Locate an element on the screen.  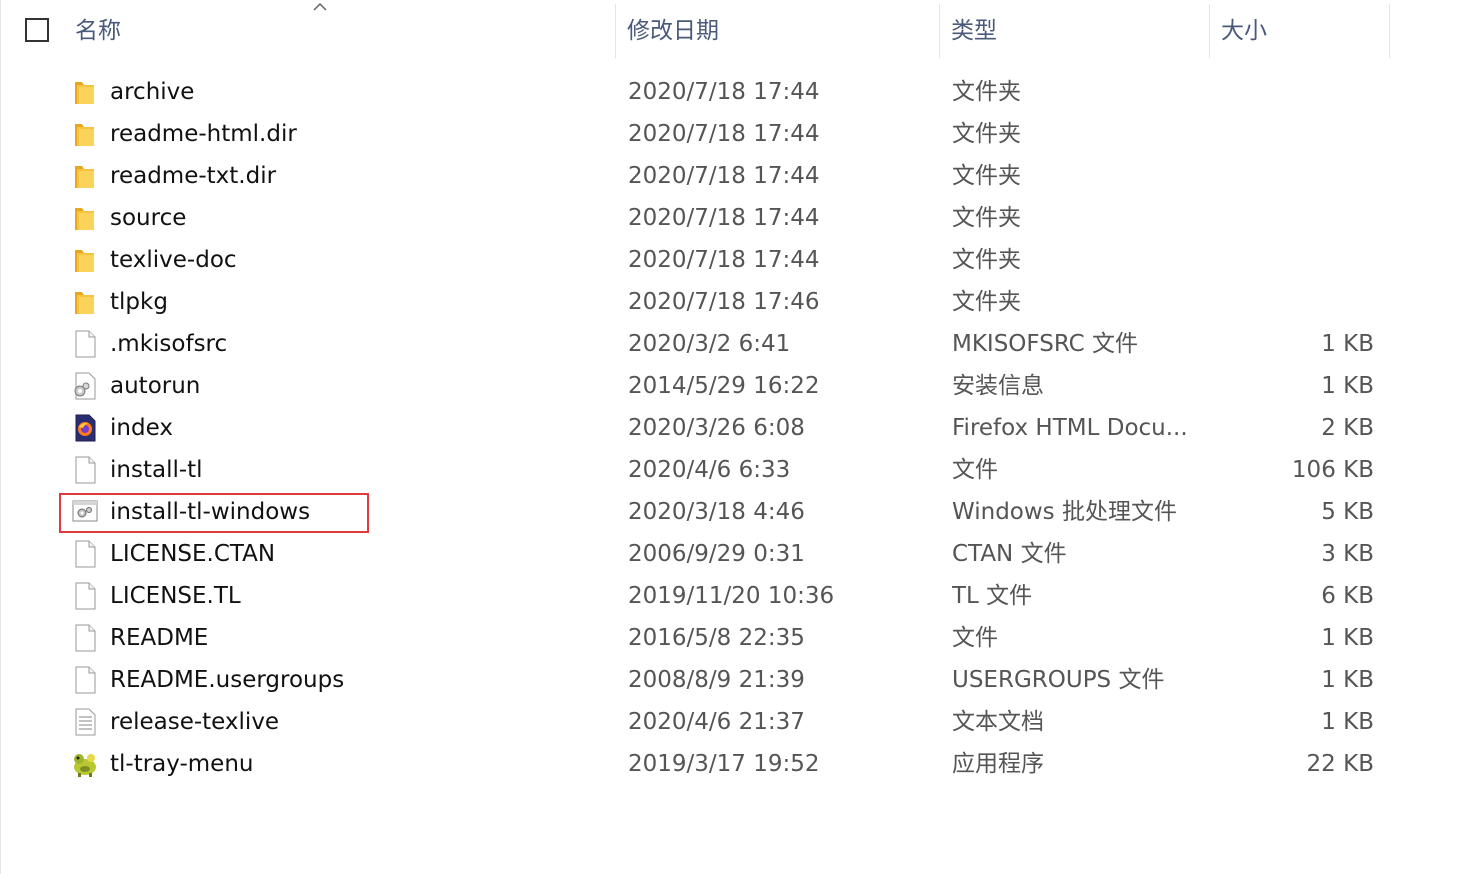
file-row: readme-txt.dir 2020/7/18 17:44 文件夹 is located at coordinates (730, 176).